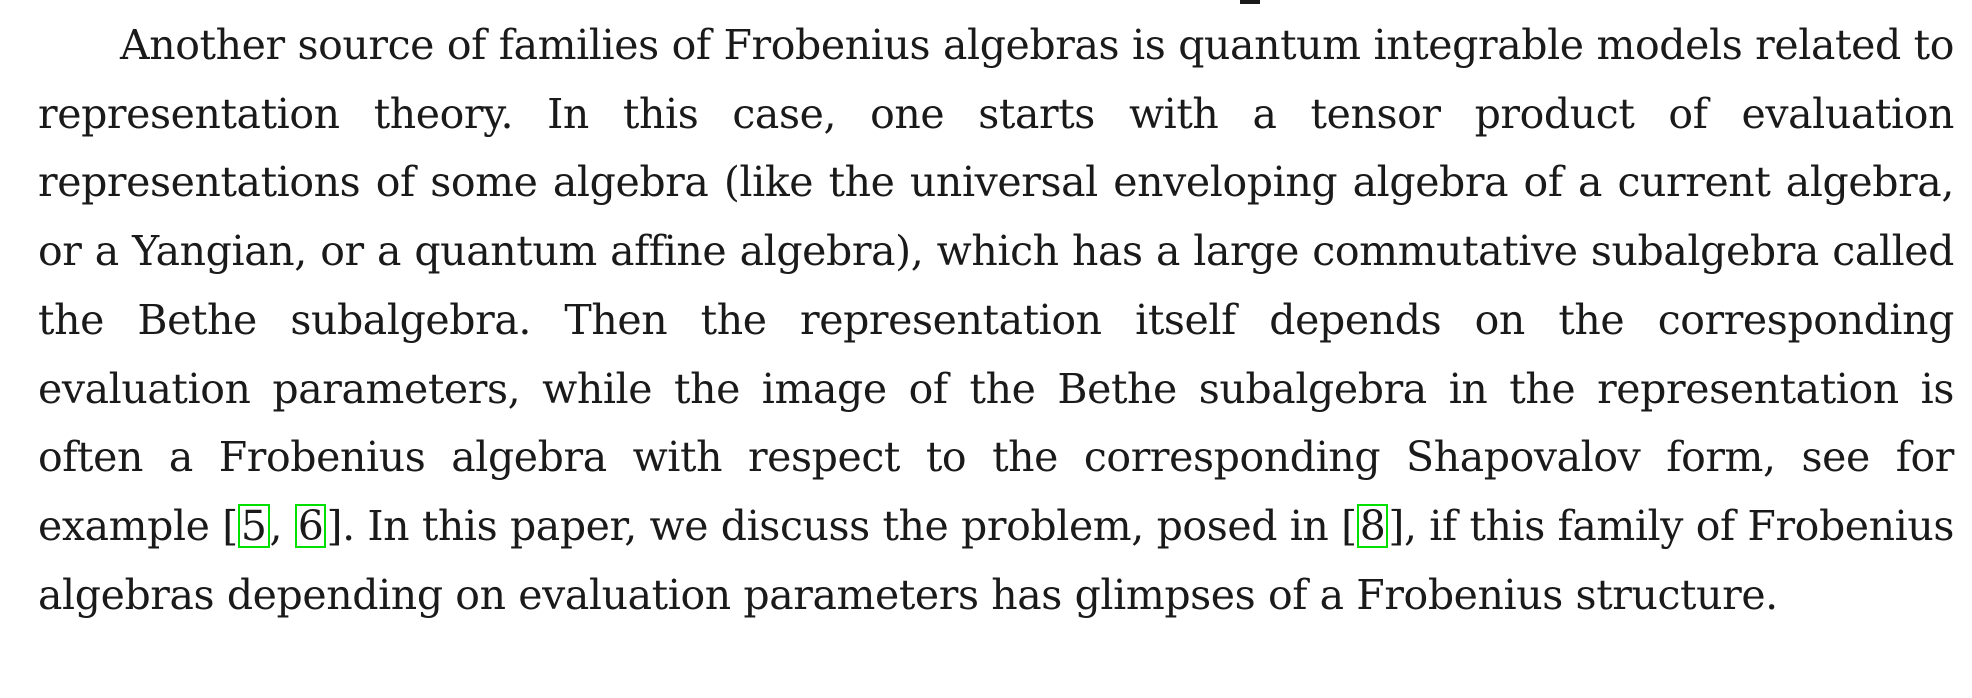 This screenshot has height=698, width=1972. Describe the element at coordinates (253, 525) in the screenshot. I see `citation-link-5: 5` at that location.